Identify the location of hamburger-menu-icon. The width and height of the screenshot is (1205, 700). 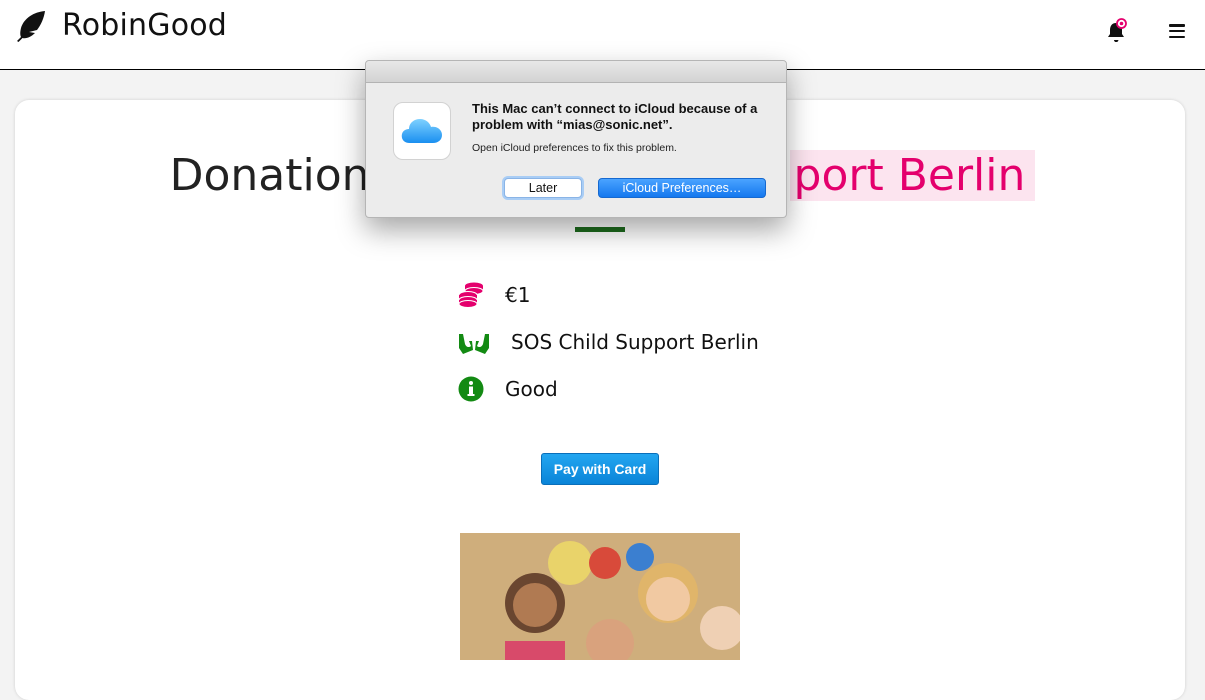
(1177, 31).